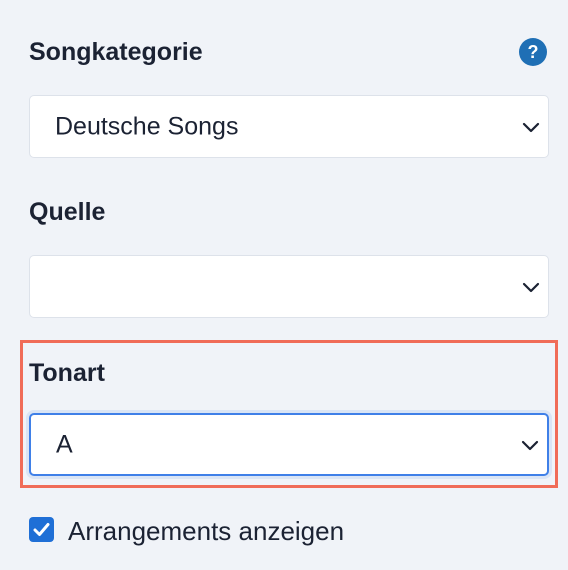 The width and height of the screenshot is (568, 570). What do you see at coordinates (67, 212) in the screenshot?
I see `source-label: Quelle` at bounding box center [67, 212].